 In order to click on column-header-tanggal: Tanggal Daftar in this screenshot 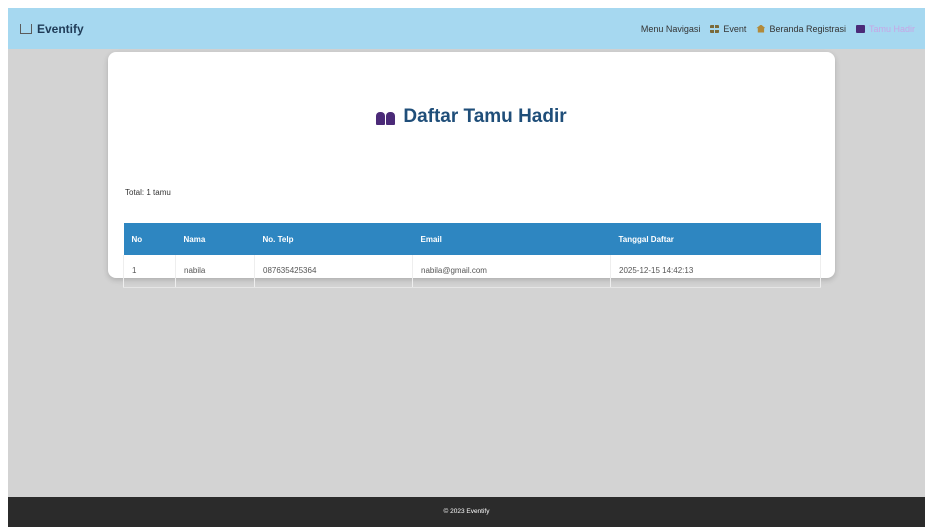, I will do `click(715, 239)`.